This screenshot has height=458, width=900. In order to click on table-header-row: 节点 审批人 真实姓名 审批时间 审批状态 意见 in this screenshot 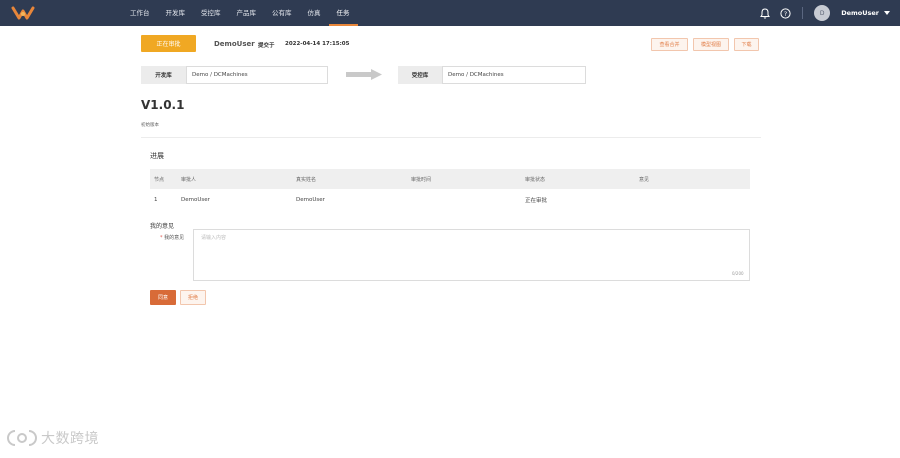, I will do `click(450, 179)`.